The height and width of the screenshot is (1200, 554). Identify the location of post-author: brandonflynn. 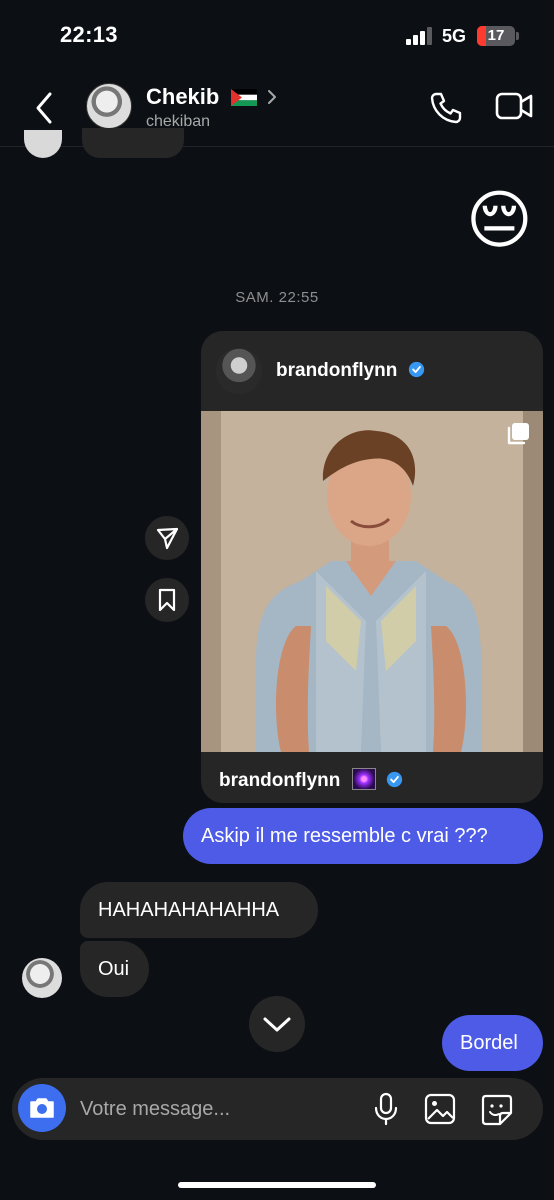
(350, 371).